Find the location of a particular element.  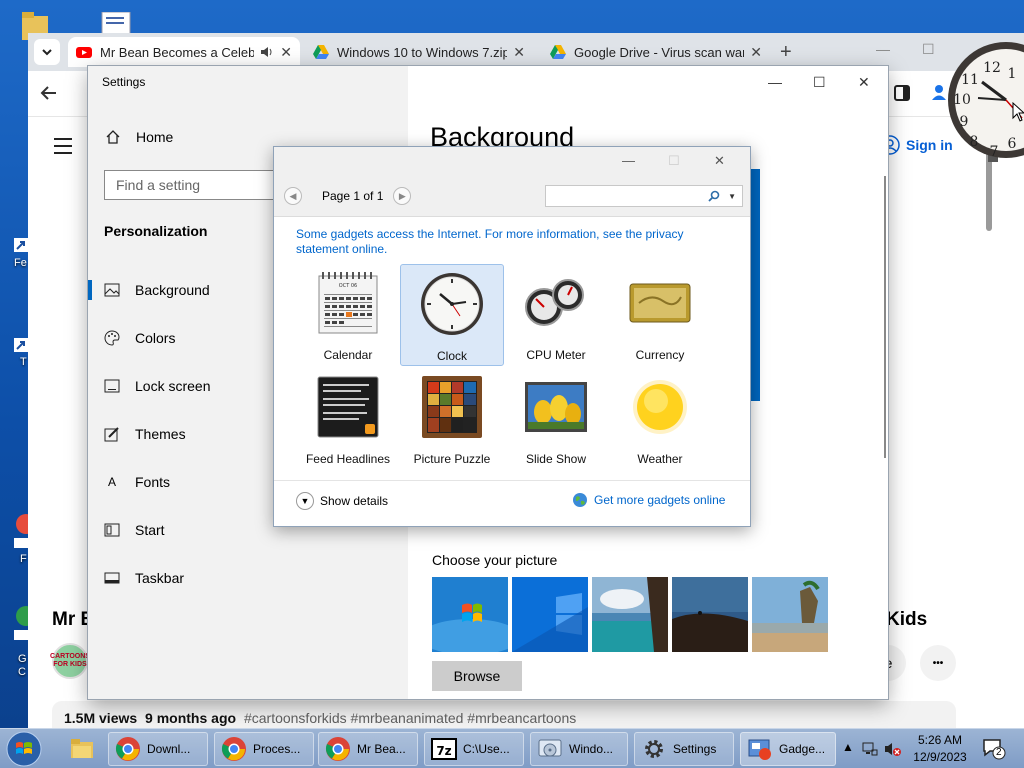

tab-google-drive: Google Drive - Virus scan warn ✕ is located at coordinates (656, 52).